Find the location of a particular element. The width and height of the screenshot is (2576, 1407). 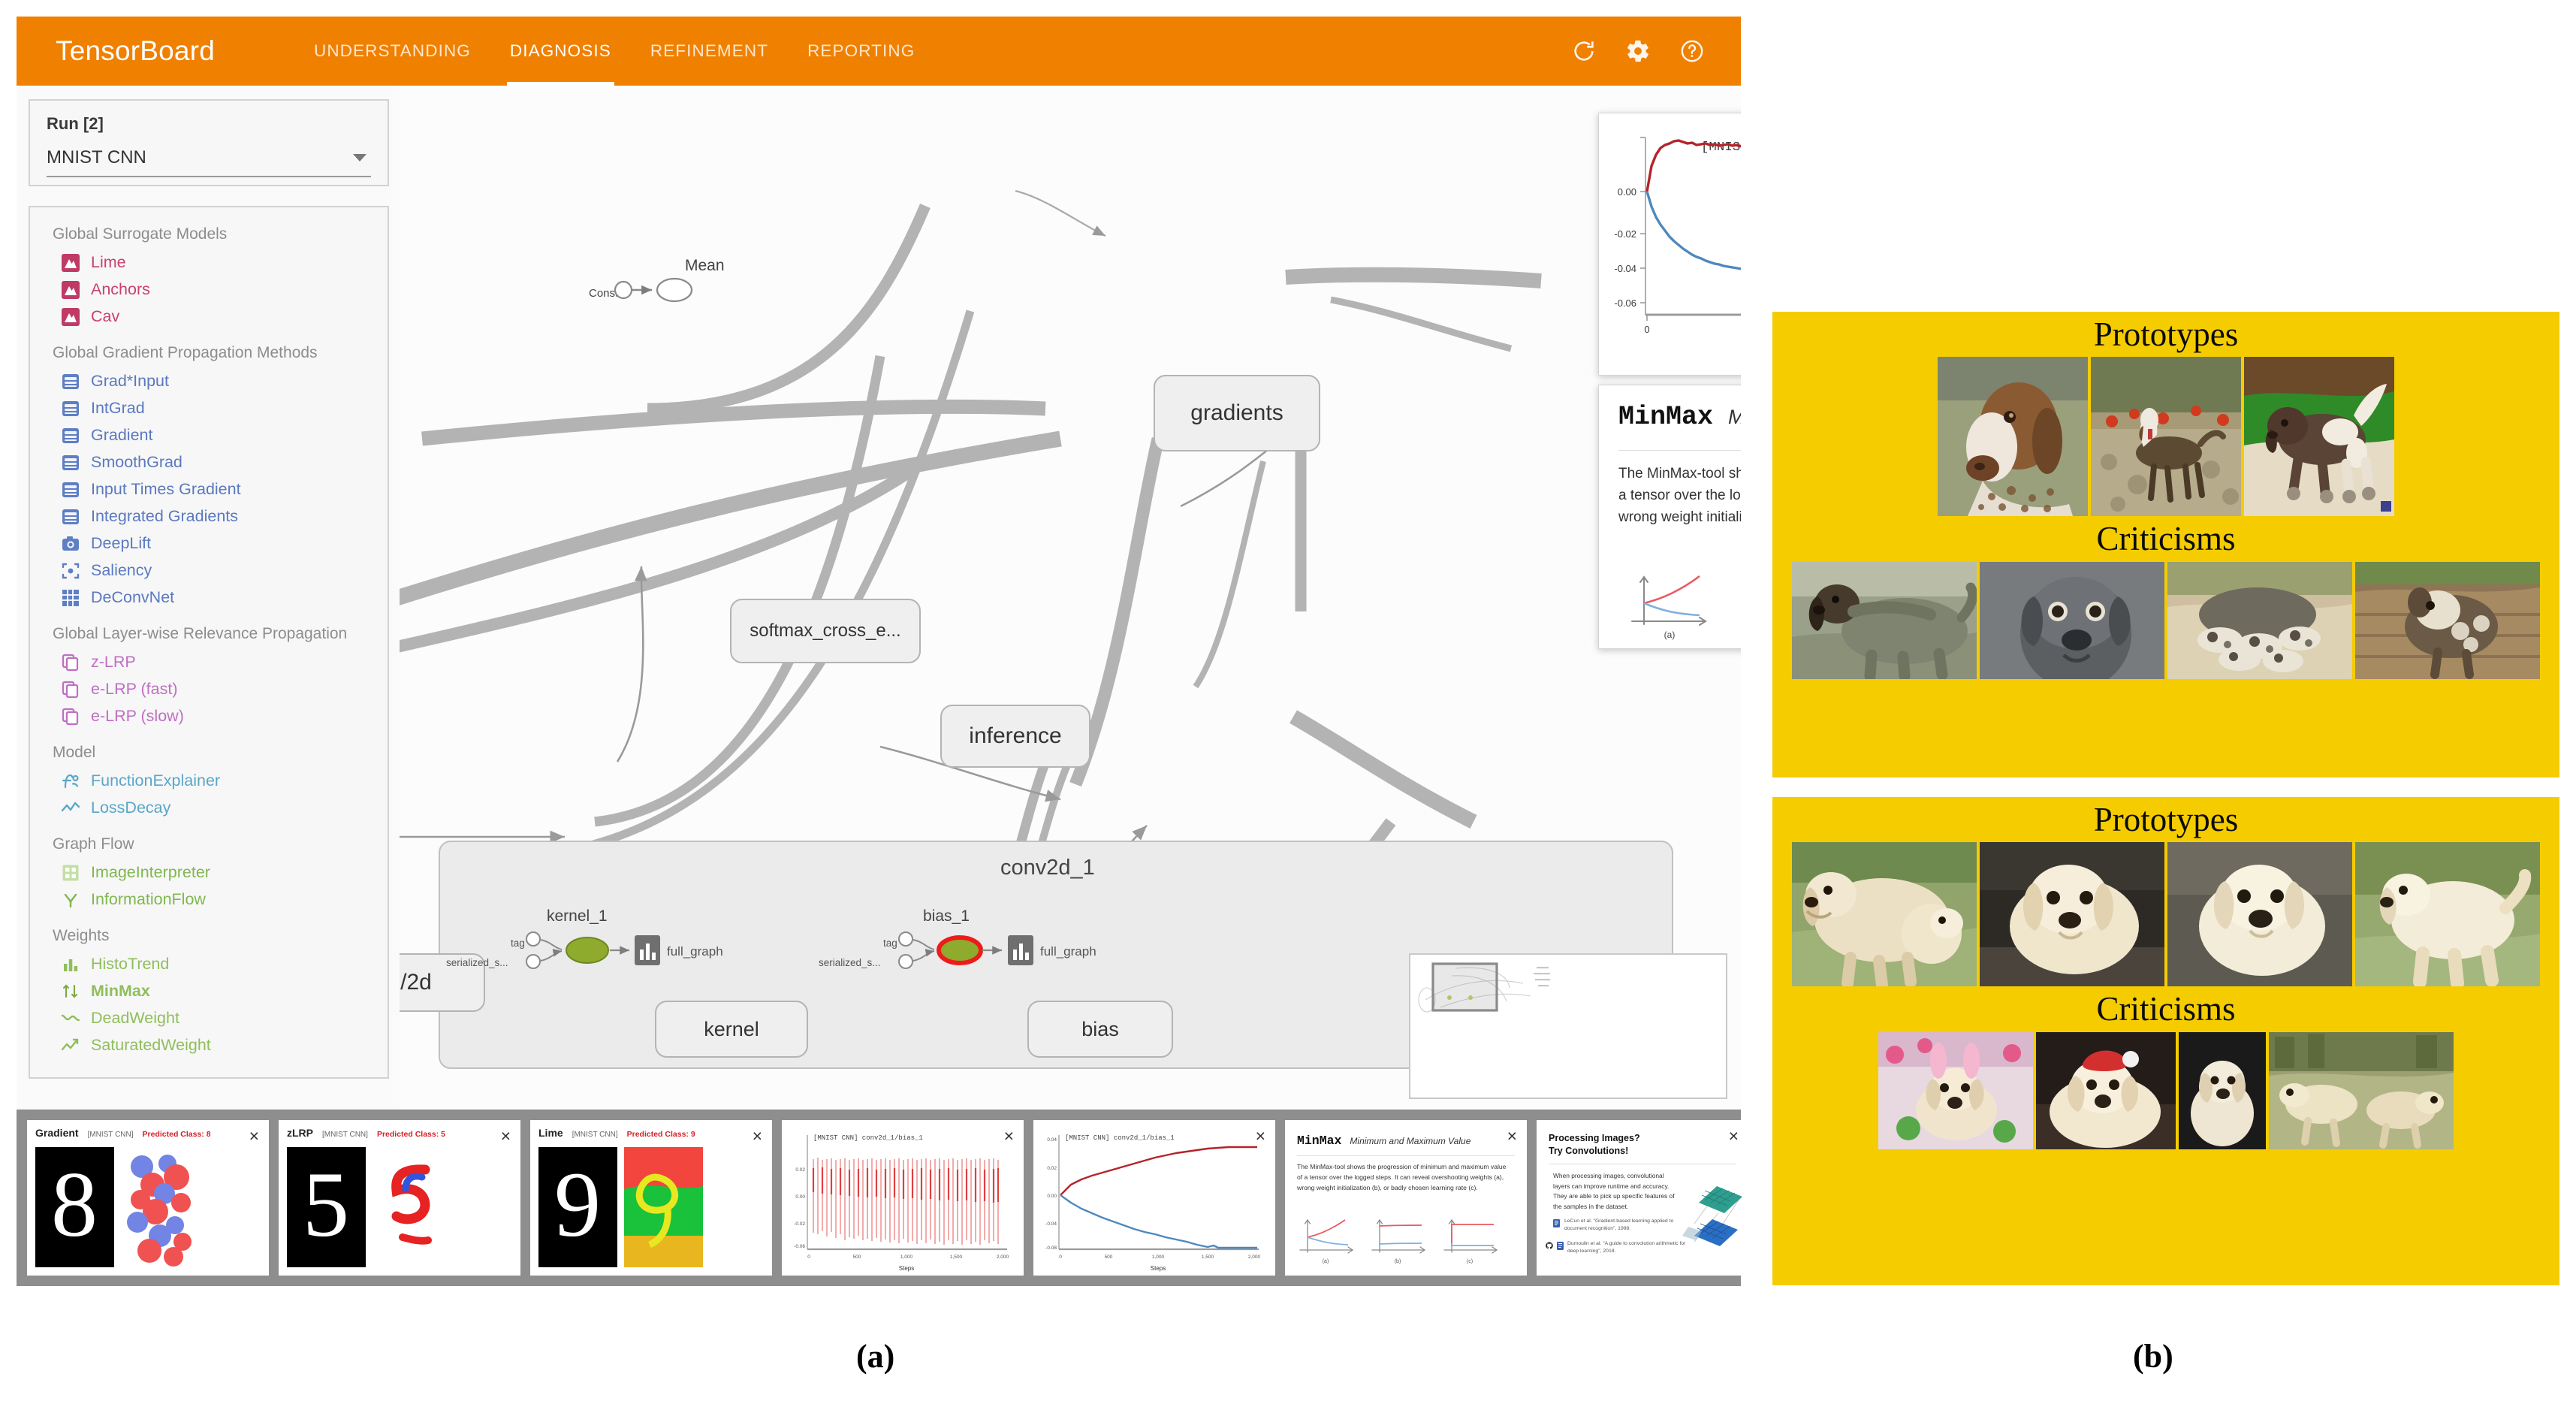

focus-icon is located at coordinates (70, 571).